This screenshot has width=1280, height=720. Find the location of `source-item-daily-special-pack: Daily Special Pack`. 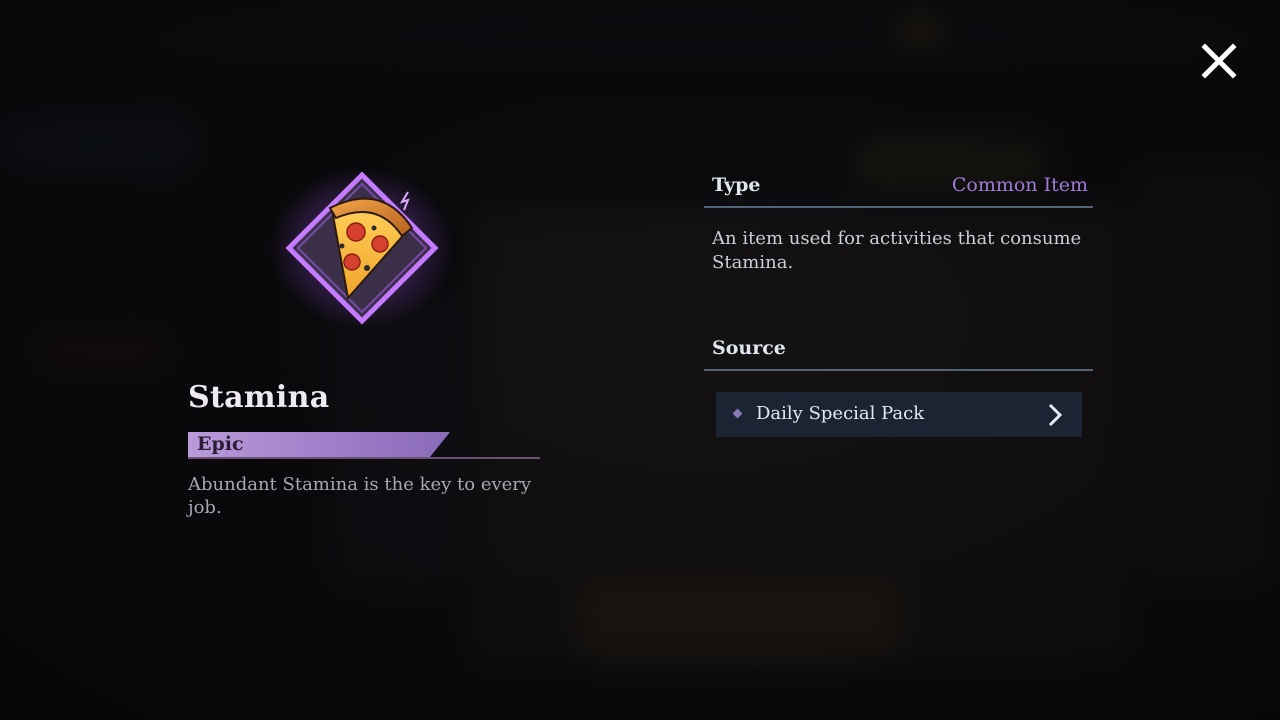

source-item-daily-special-pack: Daily Special Pack is located at coordinates (899, 414).